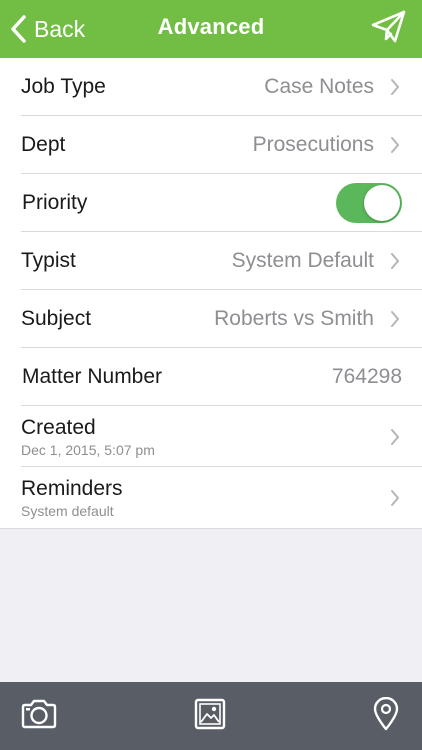 The image size is (422, 750). I want to click on reminders-text: Reminders System default, so click(72, 498).